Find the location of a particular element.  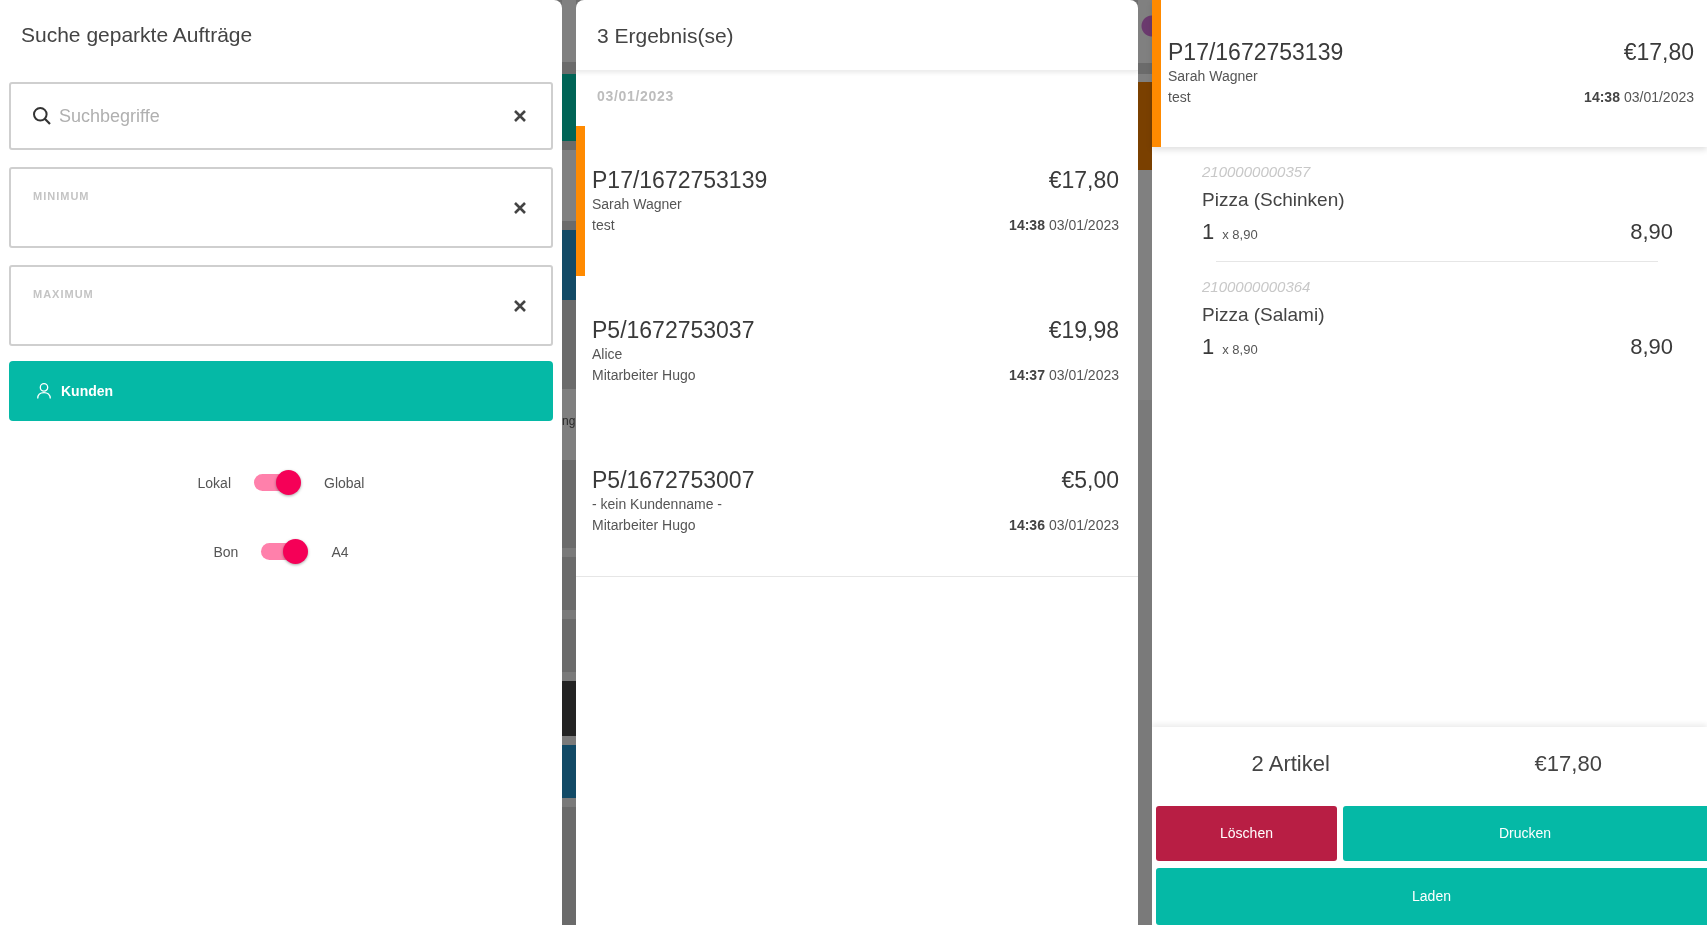

field-label: MAXIMUM is located at coordinates (63, 294).